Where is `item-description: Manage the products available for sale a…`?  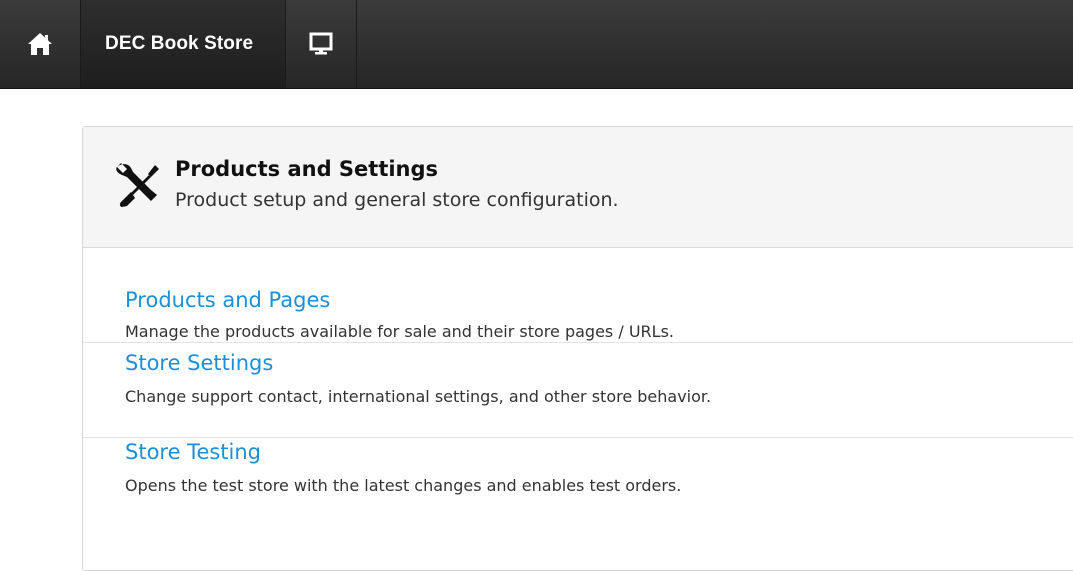 item-description: Manage the products available for sale a… is located at coordinates (399, 331).